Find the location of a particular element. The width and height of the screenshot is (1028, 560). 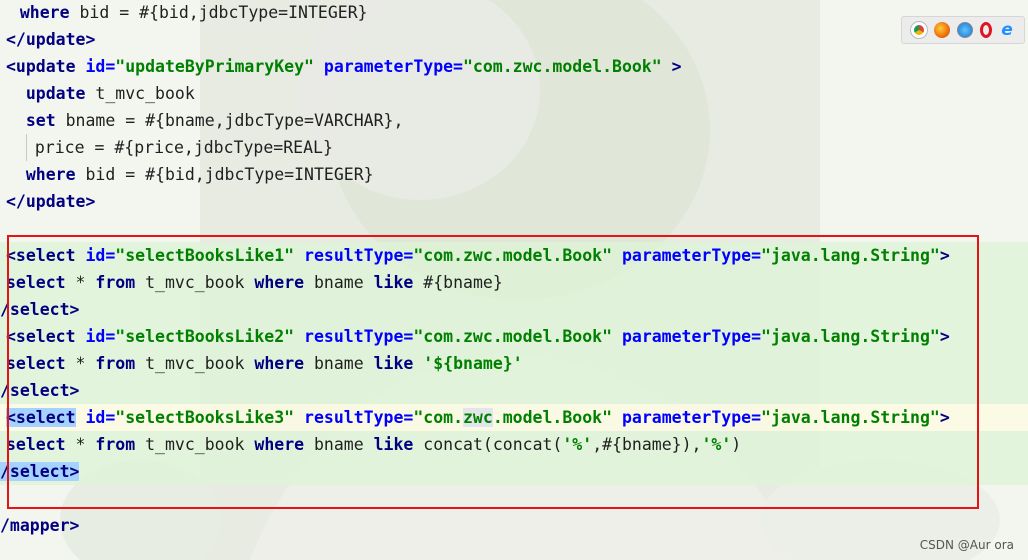

watermark-text: CSDN @Aur ora is located at coordinates (966, 545).